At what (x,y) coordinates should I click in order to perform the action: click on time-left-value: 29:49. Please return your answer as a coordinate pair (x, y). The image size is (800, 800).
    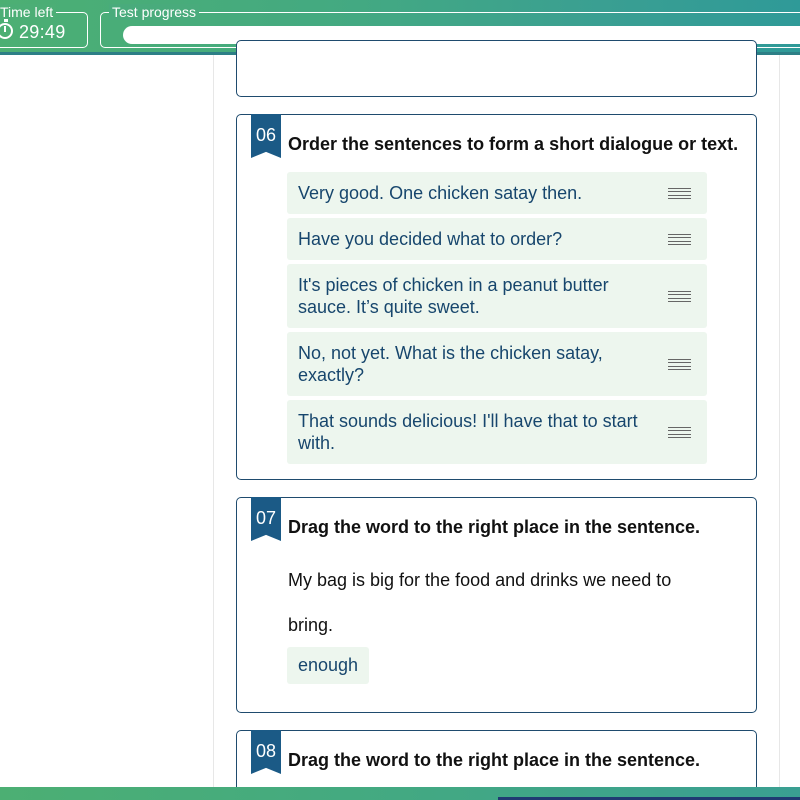
    Looking at the image, I should click on (42, 32).